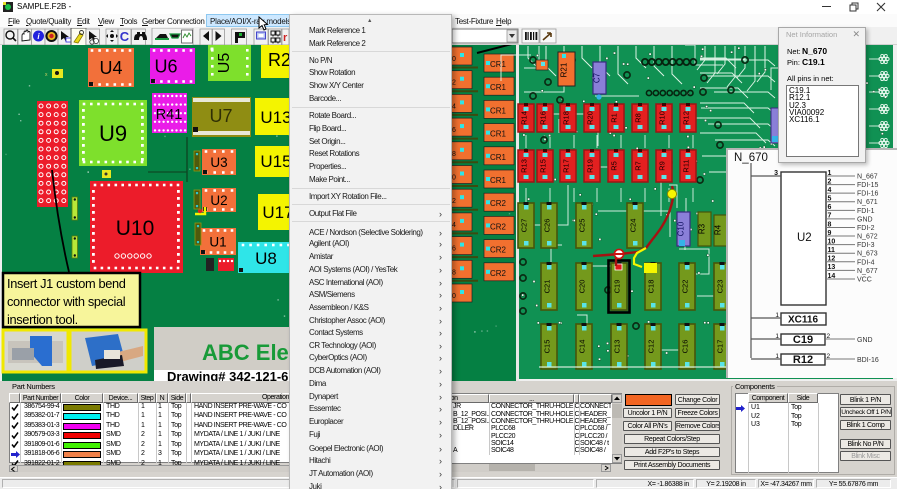 This screenshot has width=897, height=489. Describe the element at coordinates (227, 375) in the screenshot. I see `svg-text: Drawing# 342-121-6` at that location.